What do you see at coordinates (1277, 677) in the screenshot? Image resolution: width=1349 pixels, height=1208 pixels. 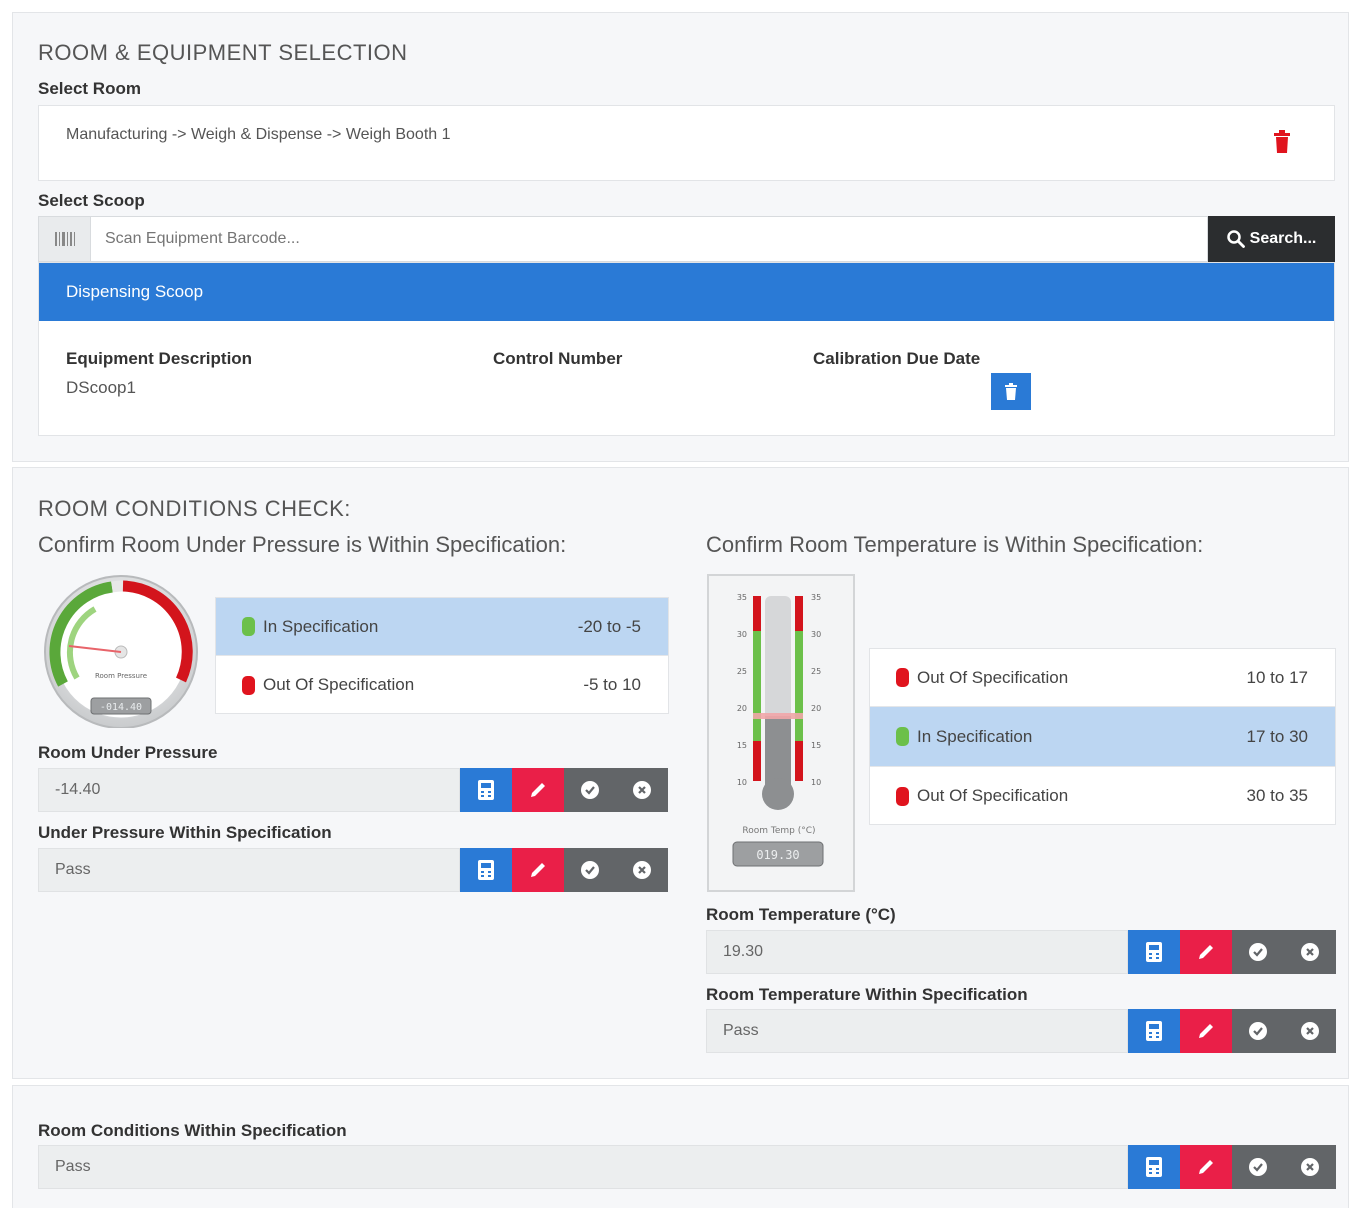 I see `spec-range: 10 to 17` at bounding box center [1277, 677].